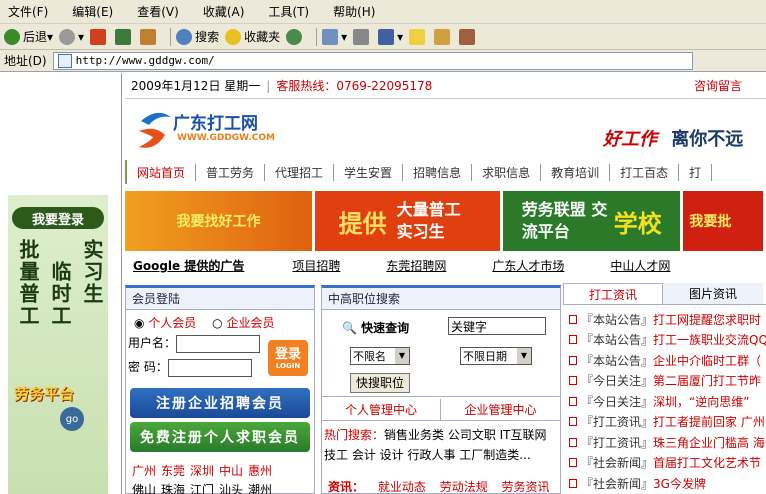 Image resolution: width=766 pixels, height=494 pixels. What do you see at coordinates (664, 319) in the screenshot?
I see `news-item: 『本站公告』 打工网提醒您求职时` at bounding box center [664, 319].